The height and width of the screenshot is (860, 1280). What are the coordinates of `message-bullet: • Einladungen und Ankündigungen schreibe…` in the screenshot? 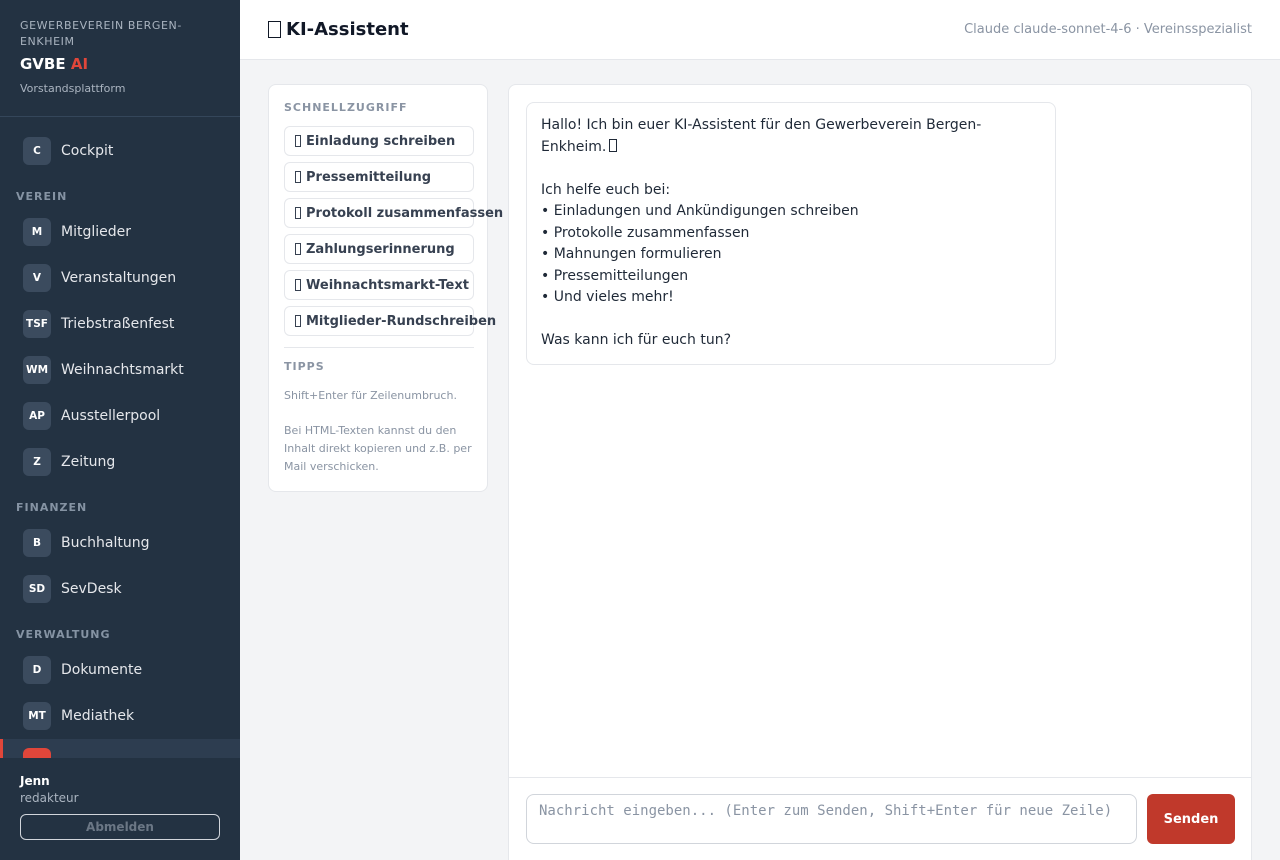 It's located at (700, 211).